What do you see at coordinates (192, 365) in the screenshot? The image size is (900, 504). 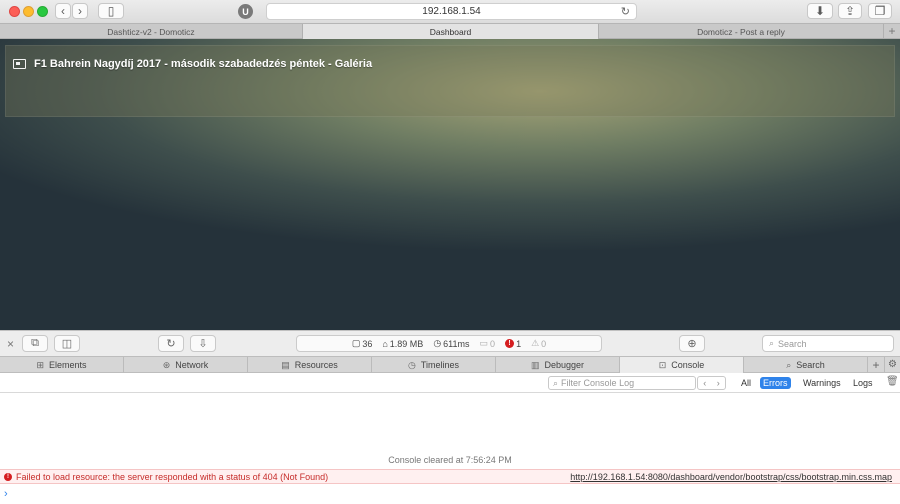 I see `tab-label: Network` at bounding box center [192, 365].